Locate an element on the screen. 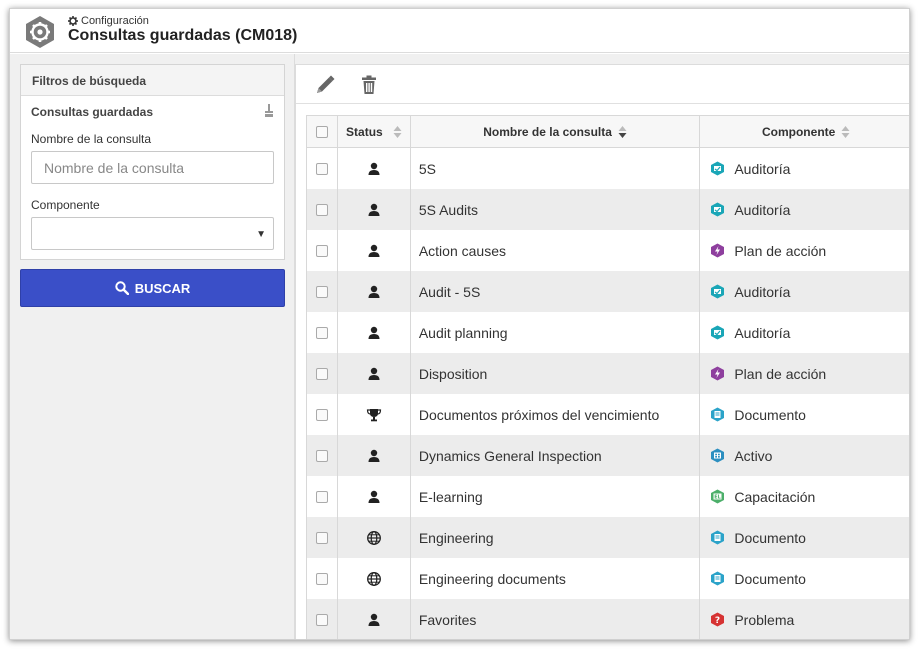  query-name: 5S is located at coordinates (427, 168).